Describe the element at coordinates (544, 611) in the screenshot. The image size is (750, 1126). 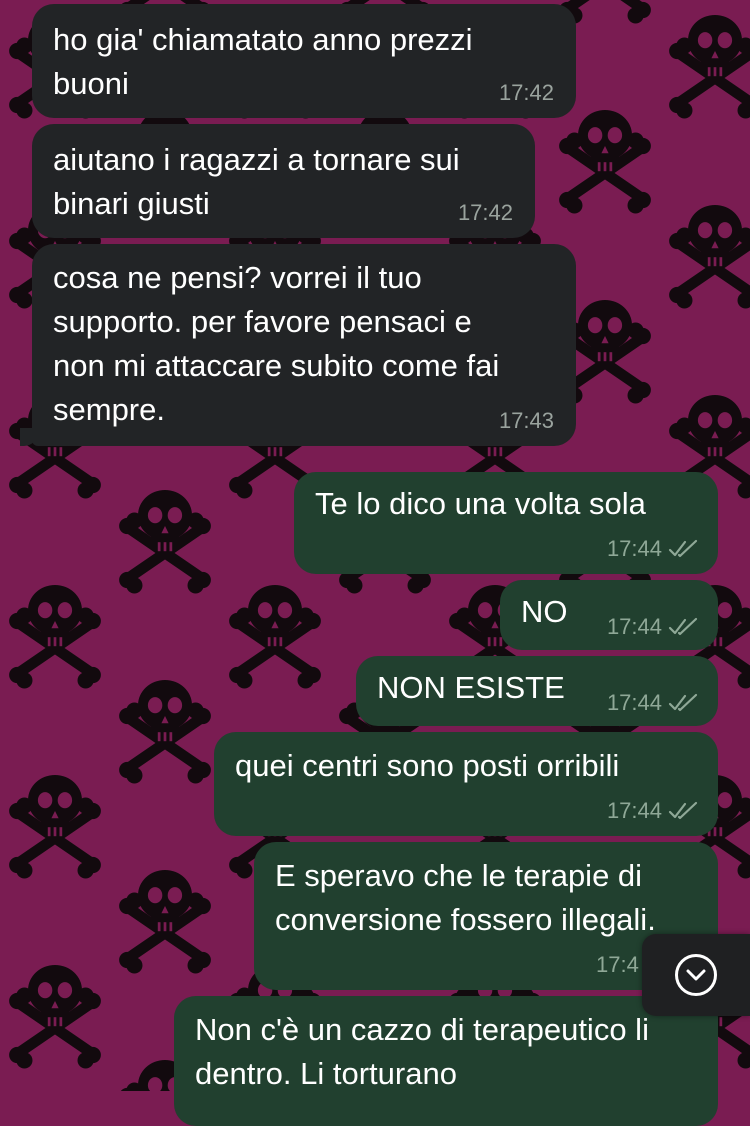
I see `message-text: NO` at that location.